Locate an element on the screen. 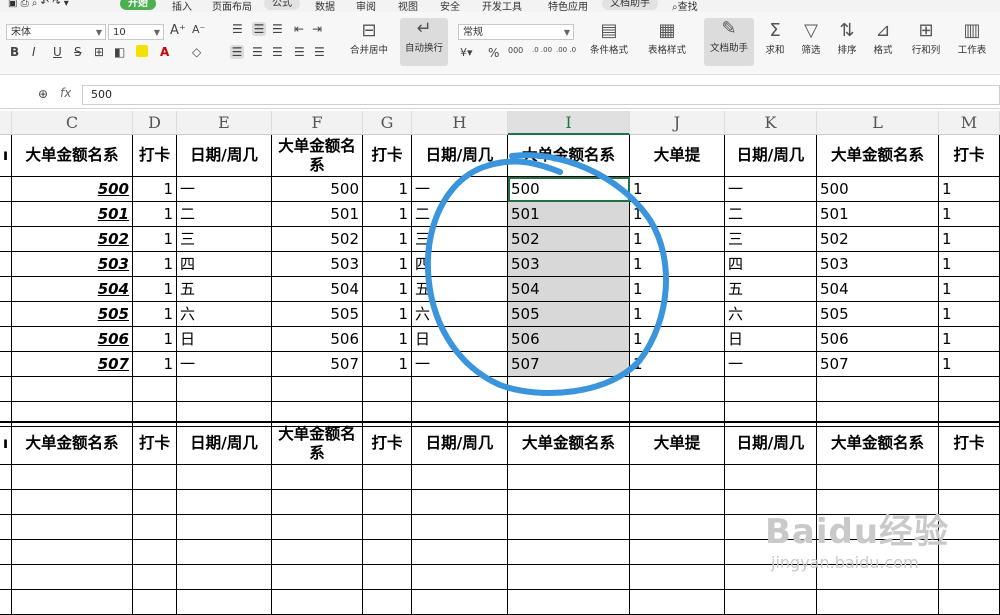 Image resolution: width=1000 pixels, height=615 pixels. watermark-url: jingyan.baidu.com is located at coordinates (845, 562).